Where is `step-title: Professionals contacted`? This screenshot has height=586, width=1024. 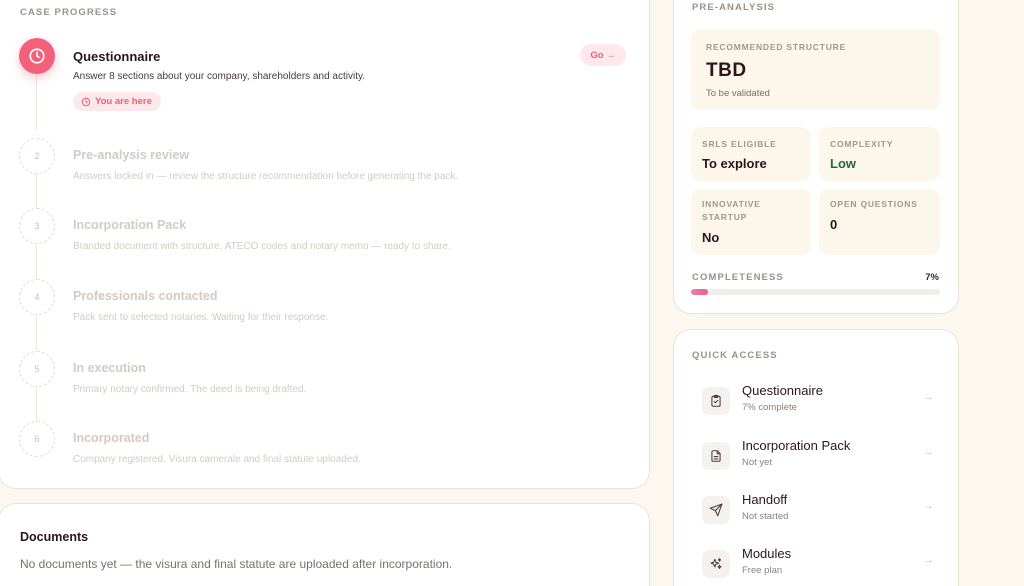
step-title: Professionals contacted is located at coordinates (145, 296).